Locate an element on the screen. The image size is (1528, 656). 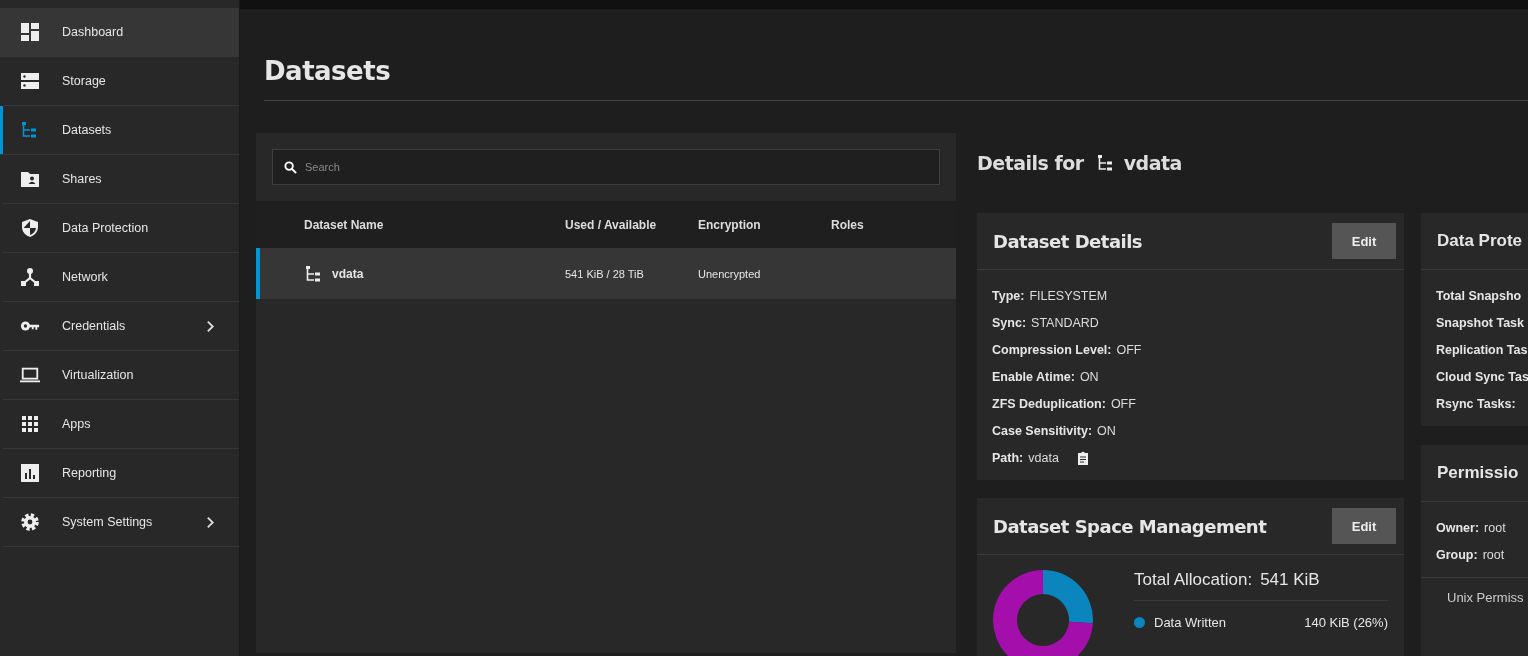
field-label: Replication Tas is located at coordinates (1482, 350).